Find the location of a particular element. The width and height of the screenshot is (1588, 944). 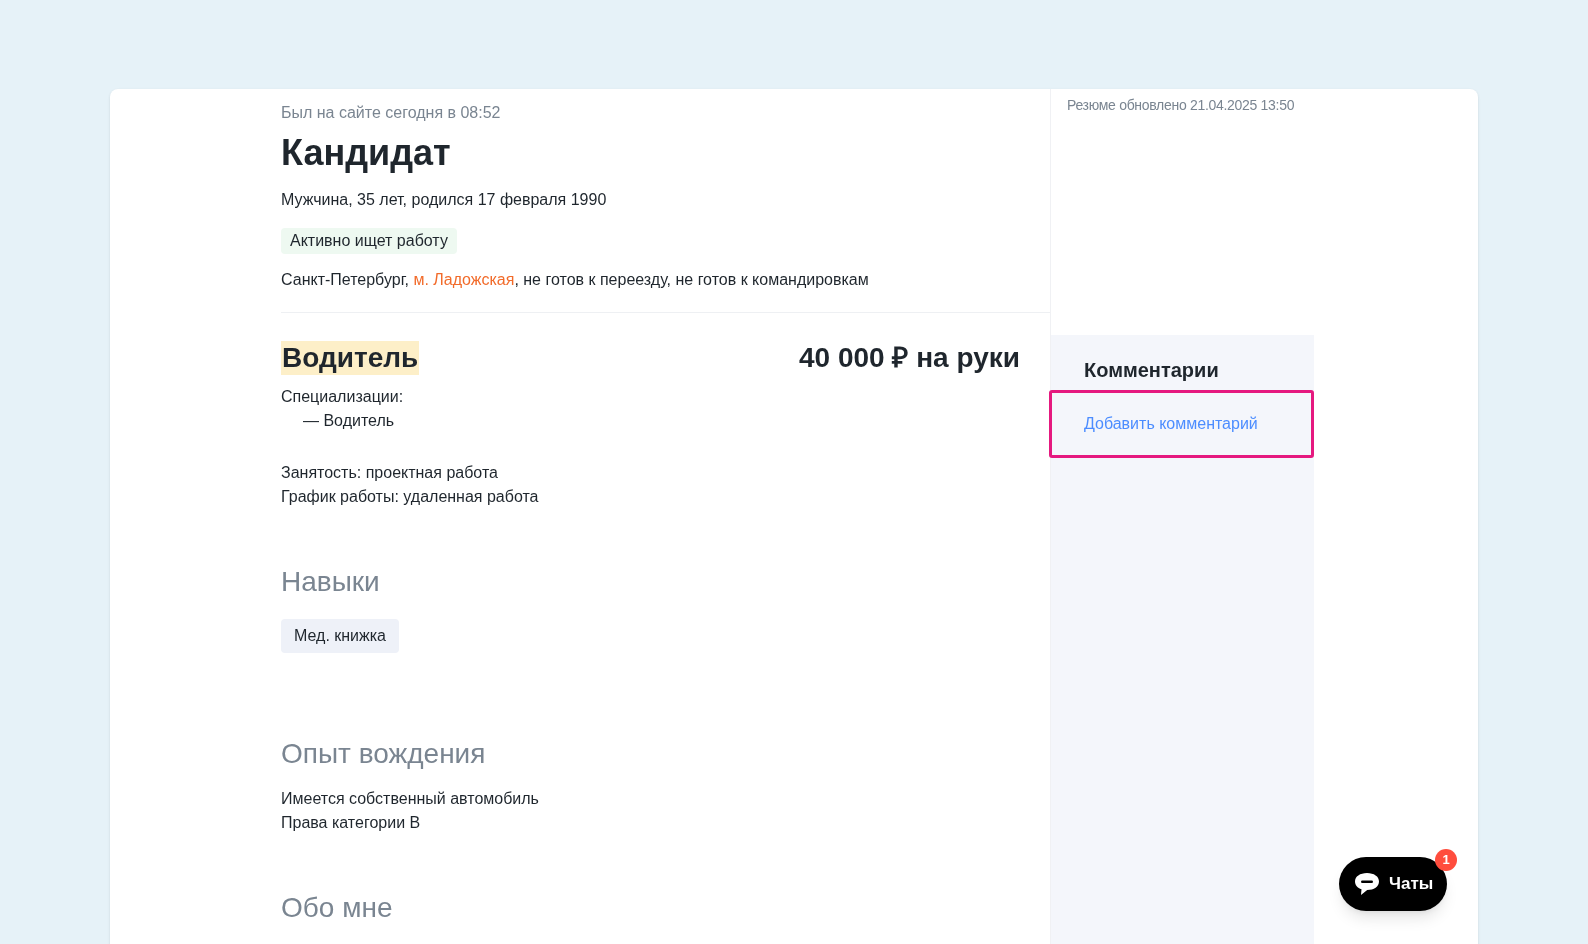

schedule-text: График работы: удаленная работа is located at coordinates (410, 497).